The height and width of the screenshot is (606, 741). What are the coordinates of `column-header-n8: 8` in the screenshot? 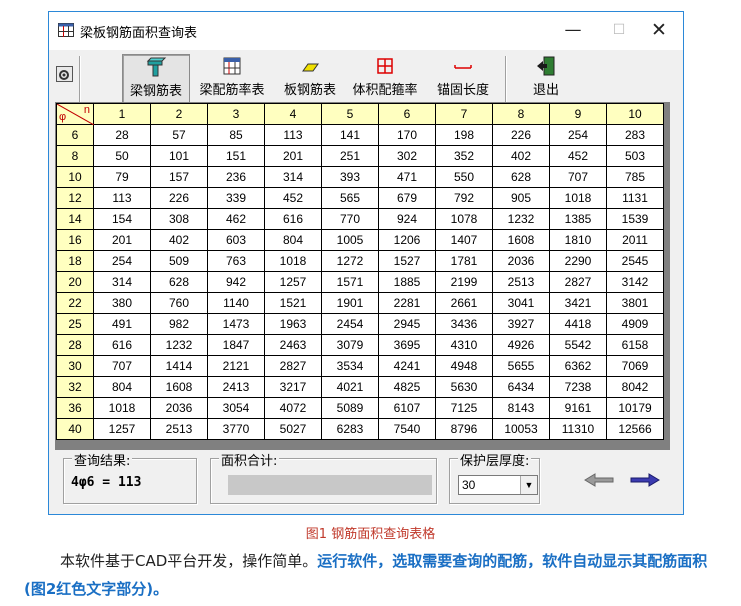 It's located at (521, 114).